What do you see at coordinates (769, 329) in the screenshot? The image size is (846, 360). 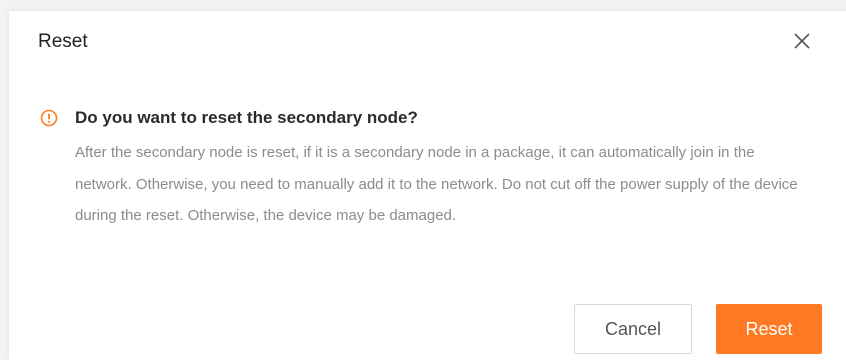 I see `reset-button: Reset` at bounding box center [769, 329].